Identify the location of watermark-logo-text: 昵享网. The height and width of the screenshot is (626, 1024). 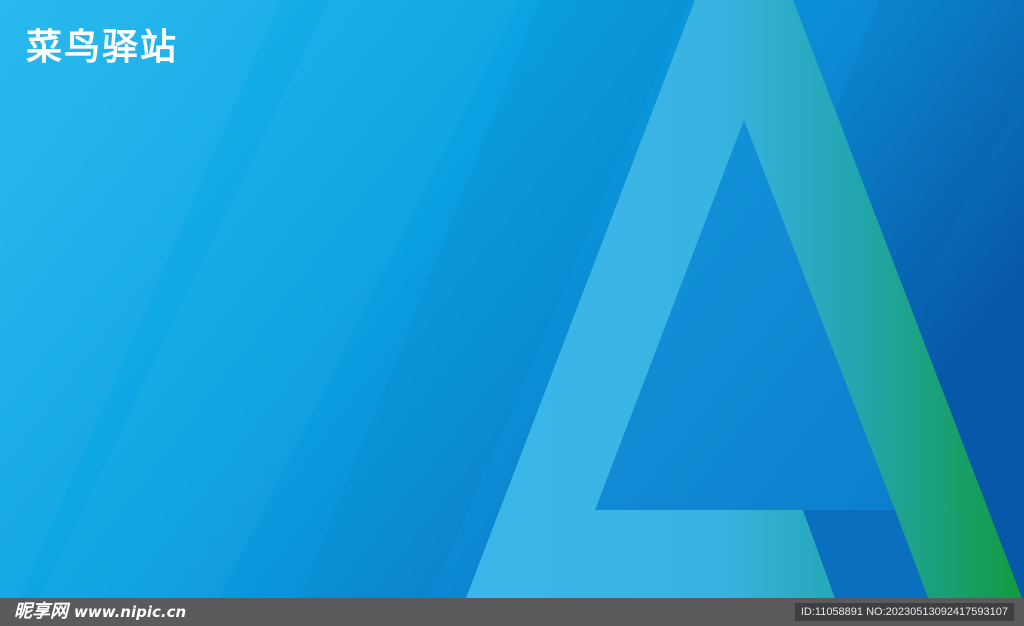
(41, 611).